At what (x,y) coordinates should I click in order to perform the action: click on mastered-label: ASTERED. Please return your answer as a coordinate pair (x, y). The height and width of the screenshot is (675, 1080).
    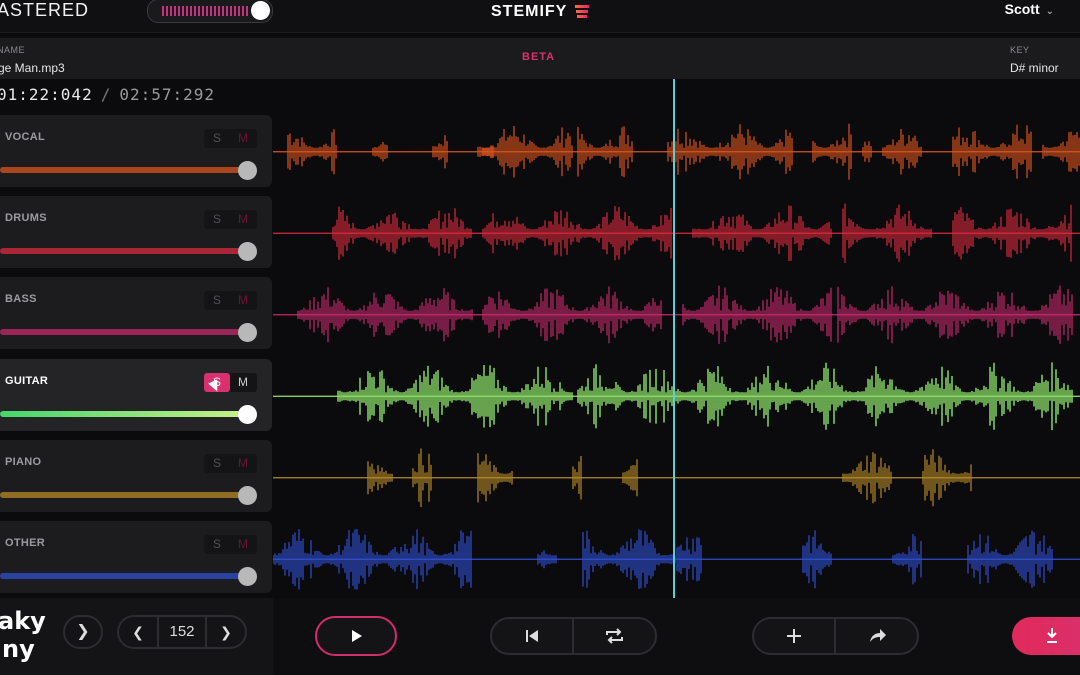
    Looking at the image, I should click on (45, 10).